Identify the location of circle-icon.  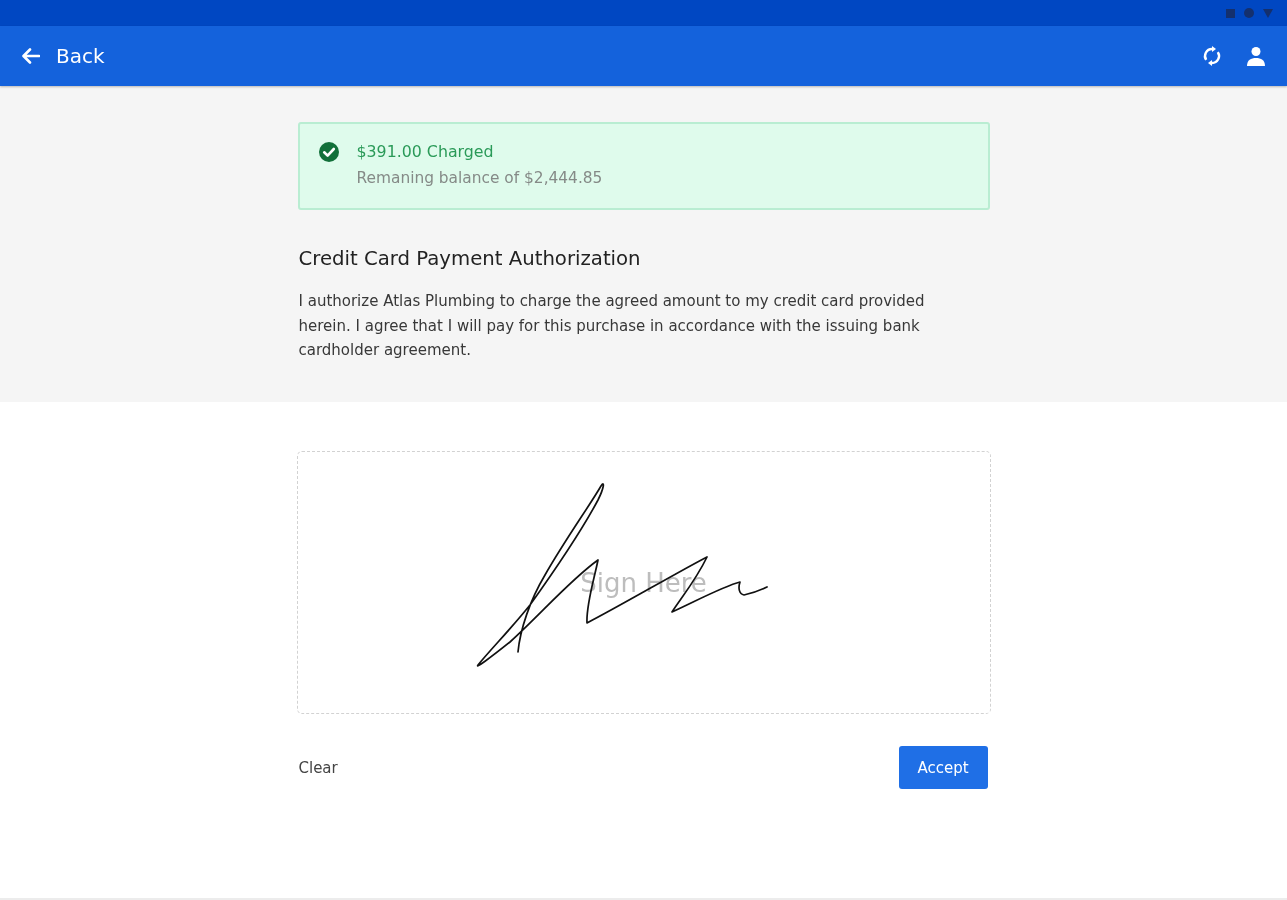
(1249, 13).